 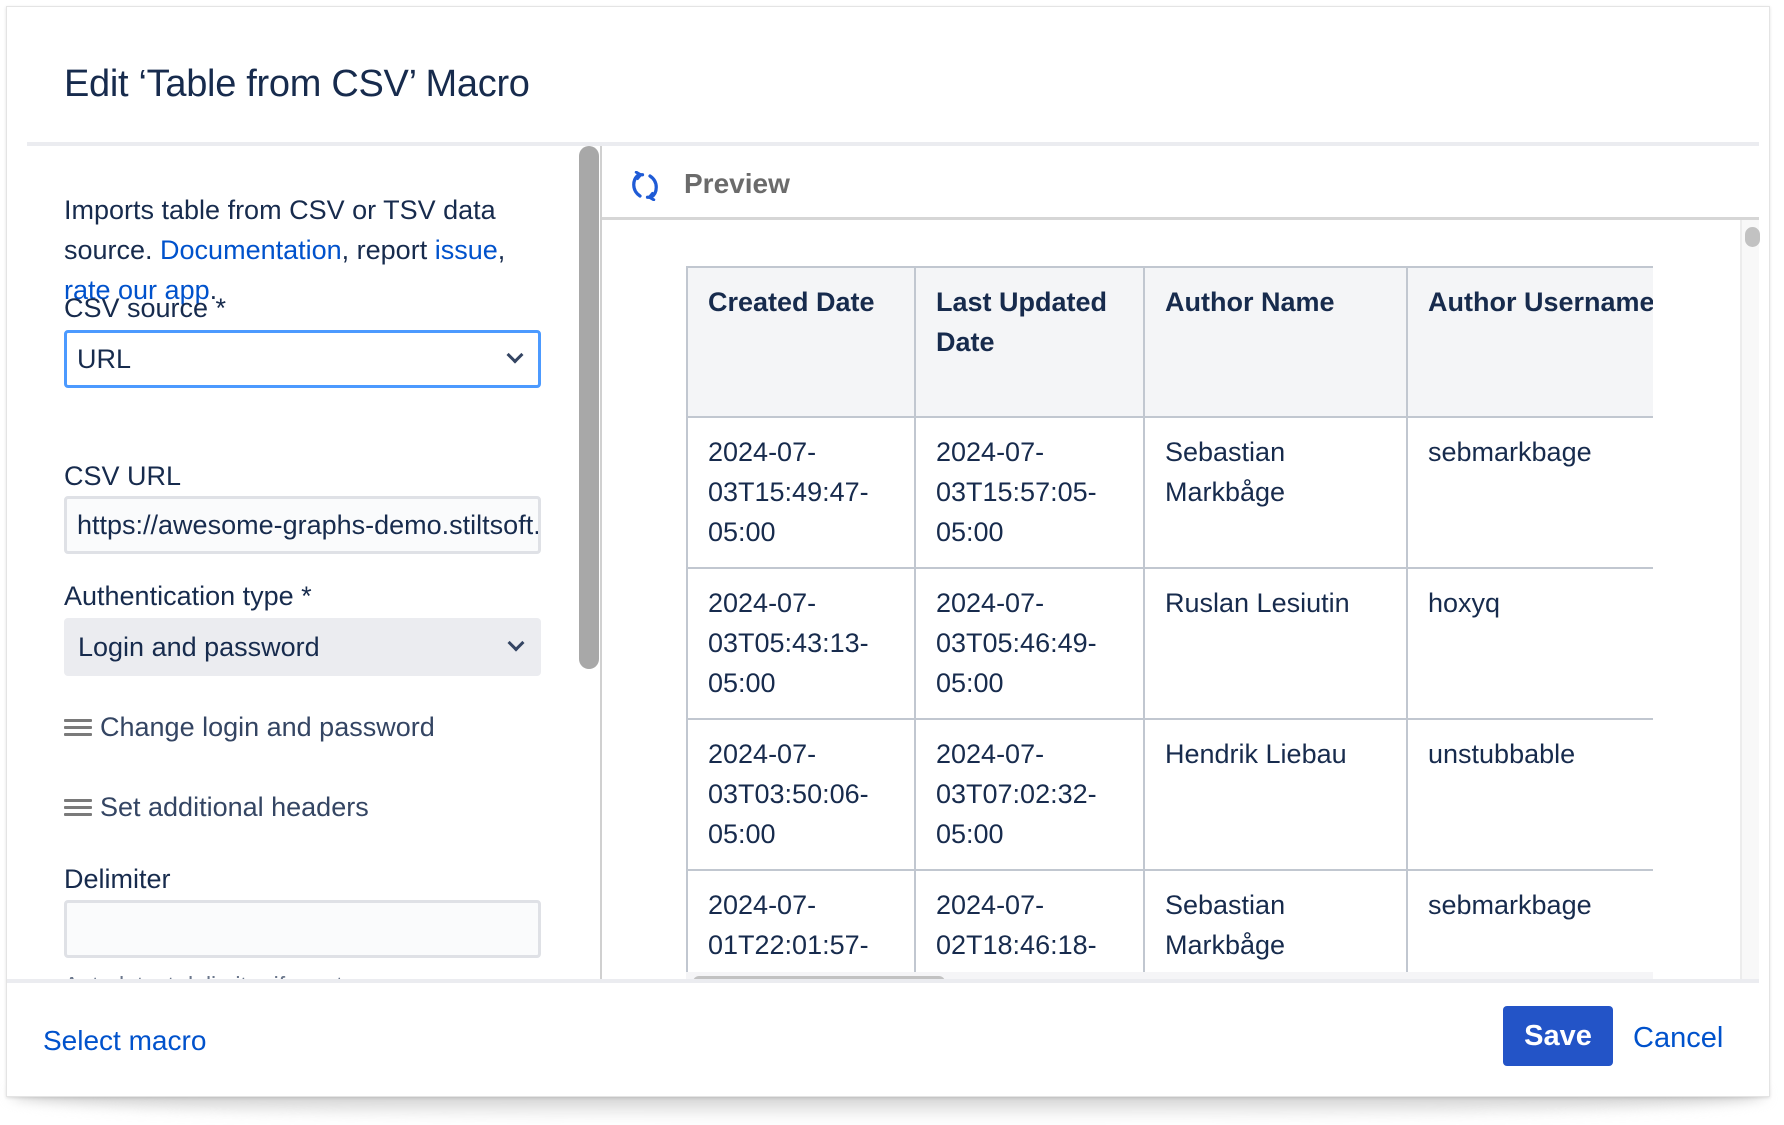 What do you see at coordinates (123, 476) in the screenshot?
I see `csv-url-label: CSV URL` at bounding box center [123, 476].